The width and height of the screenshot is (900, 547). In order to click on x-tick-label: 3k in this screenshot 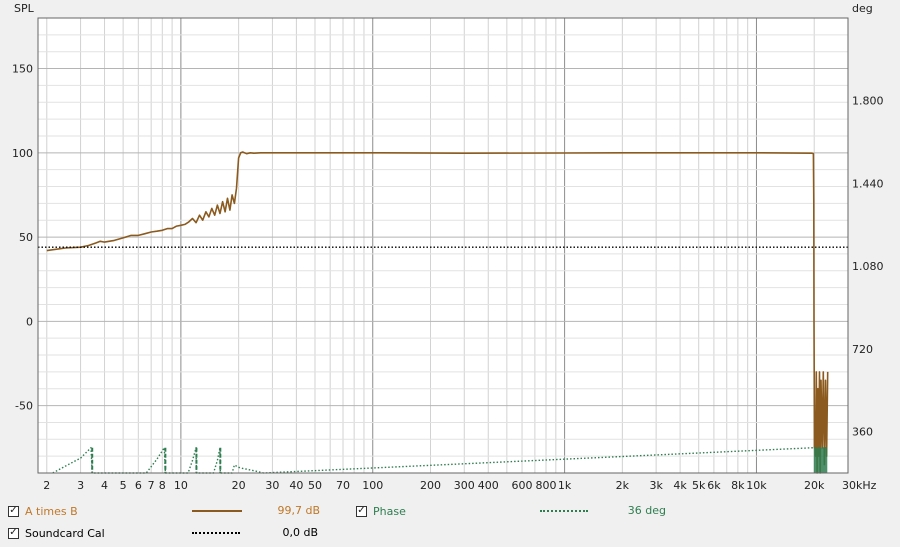, I will do `click(656, 485)`.